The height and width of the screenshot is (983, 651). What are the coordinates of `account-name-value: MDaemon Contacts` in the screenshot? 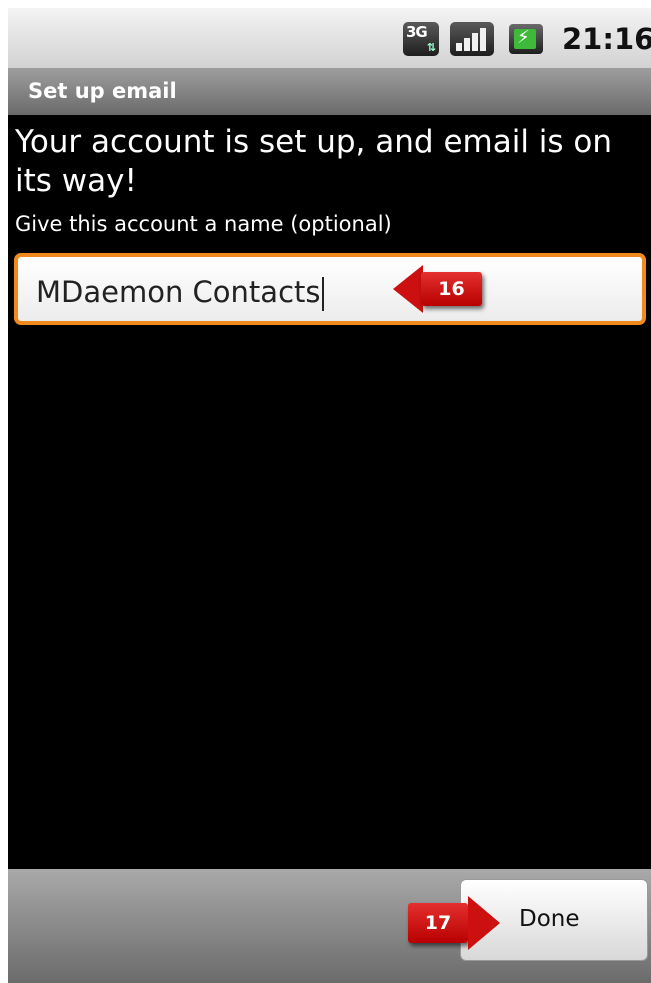 It's located at (180, 293).